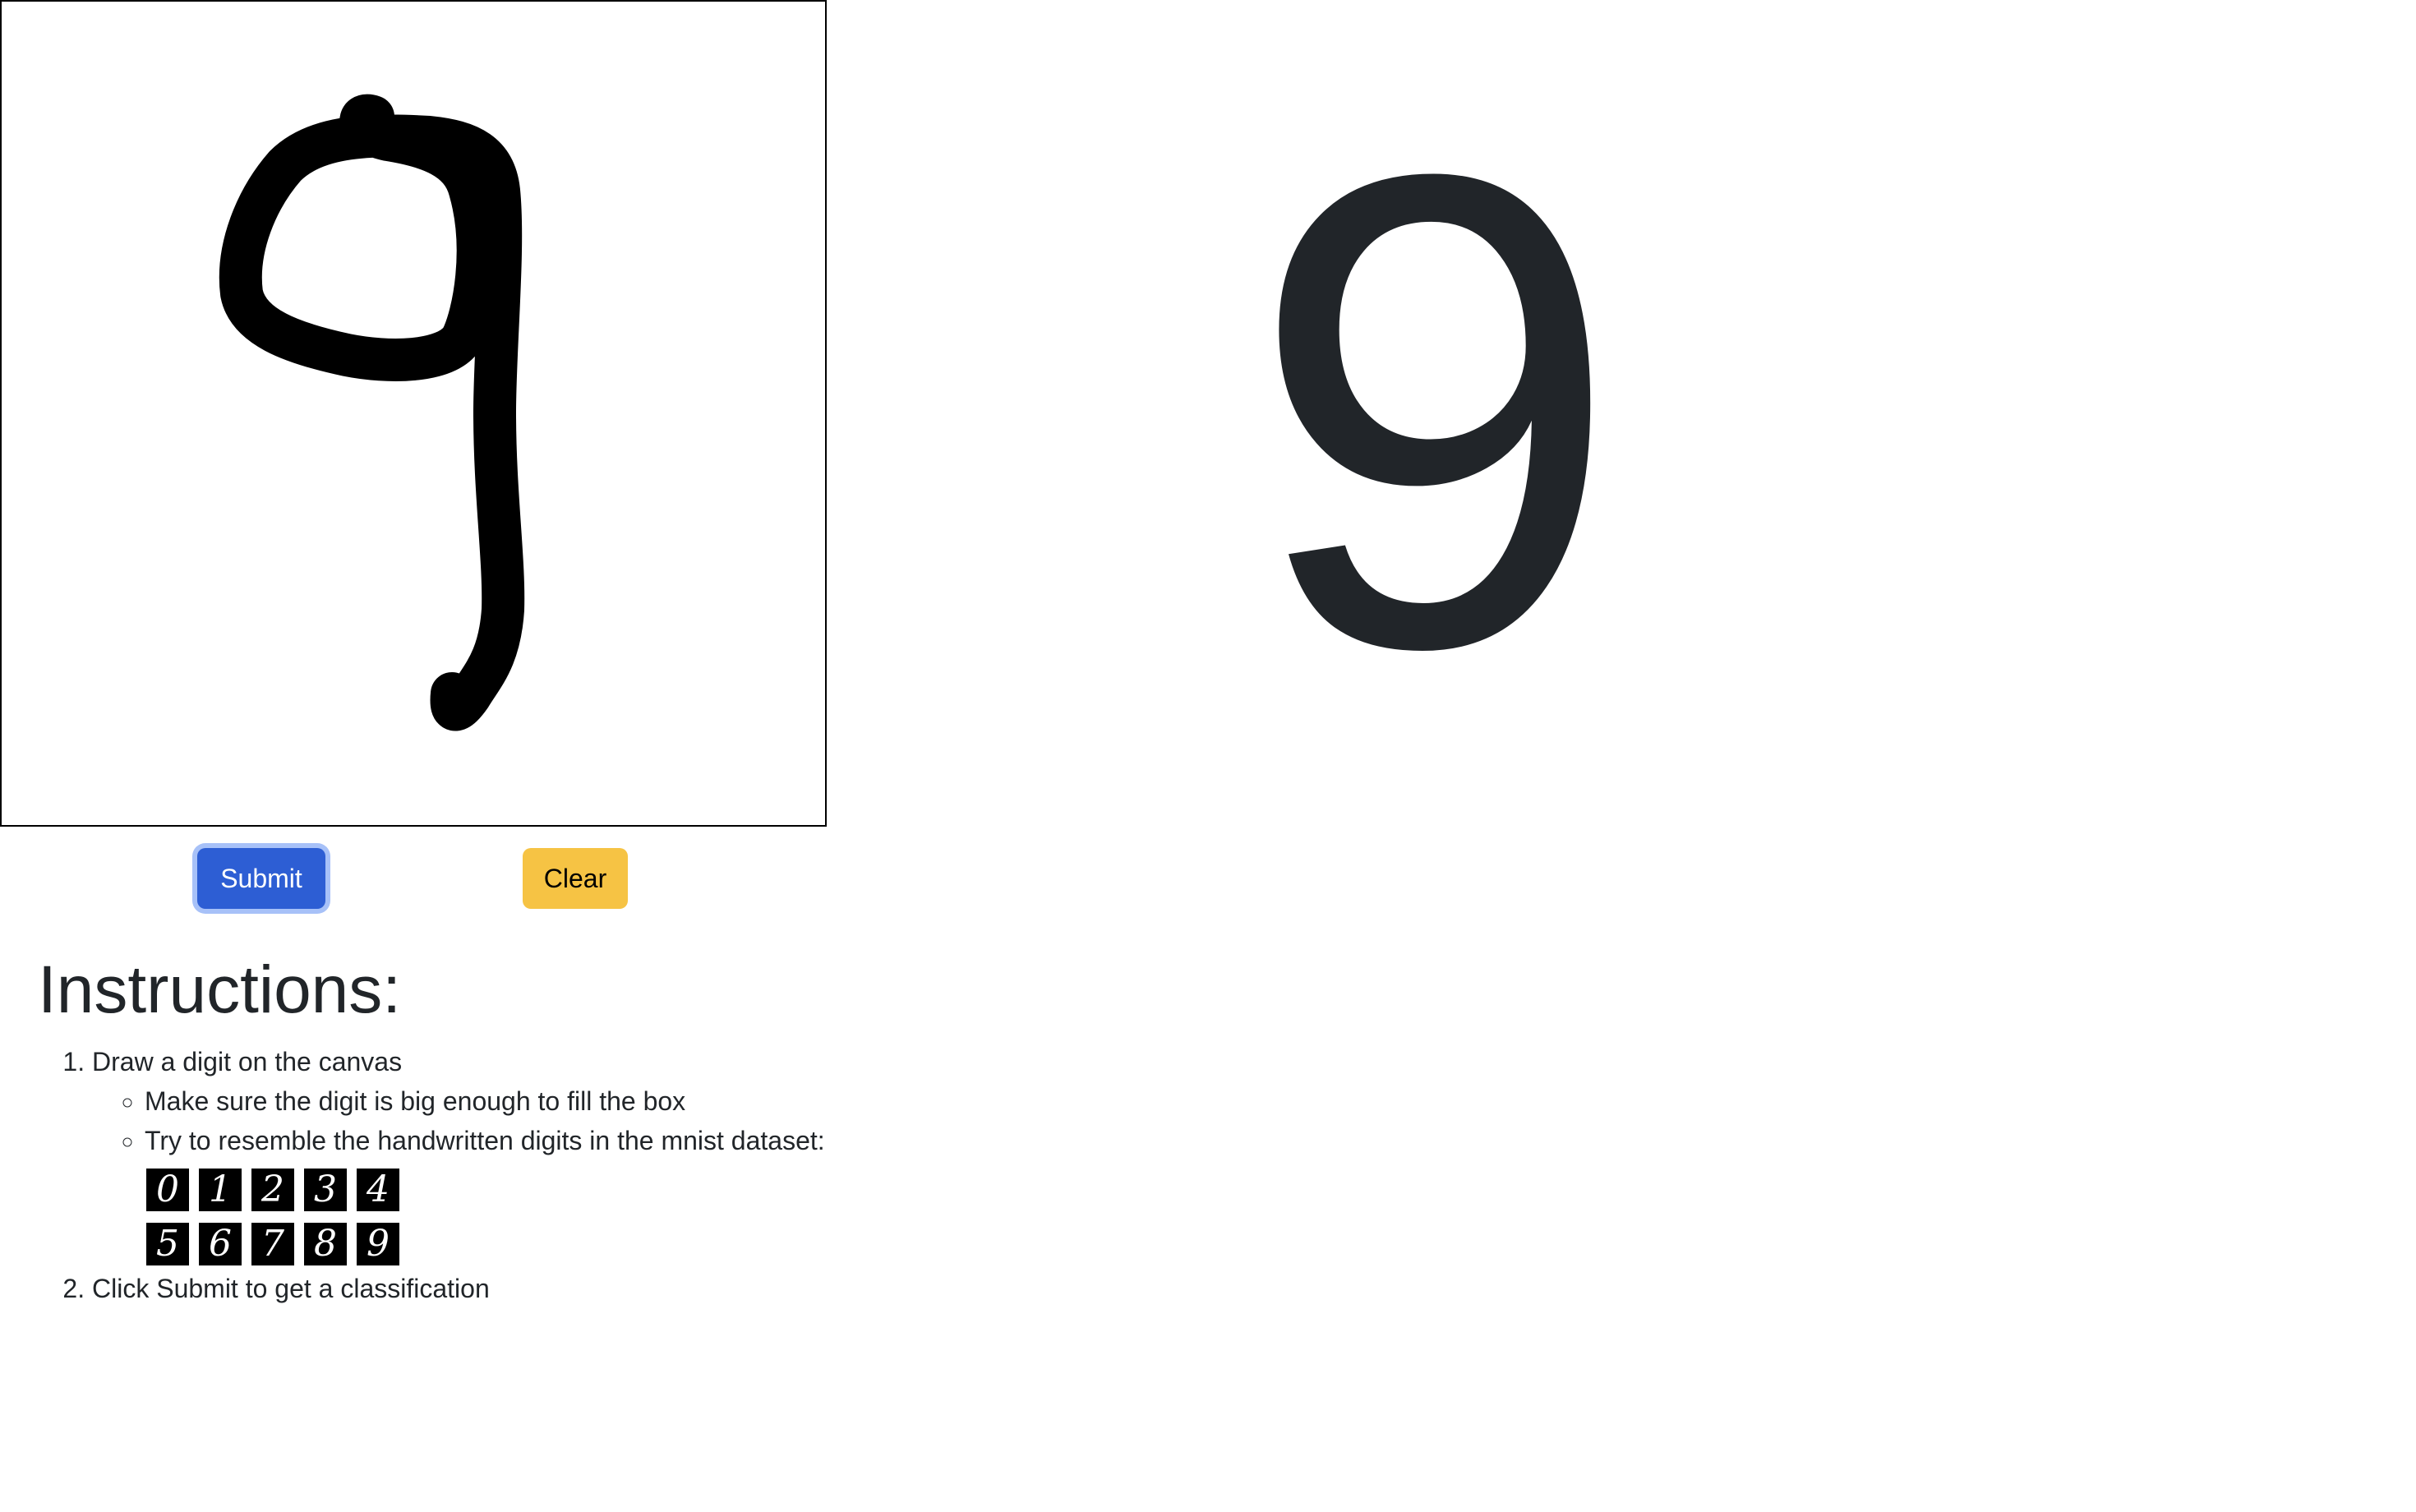 Image resolution: width=2416 pixels, height=1512 pixels. What do you see at coordinates (220, 990) in the screenshot?
I see `instructions-title: Instructions:` at bounding box center [220, 990].